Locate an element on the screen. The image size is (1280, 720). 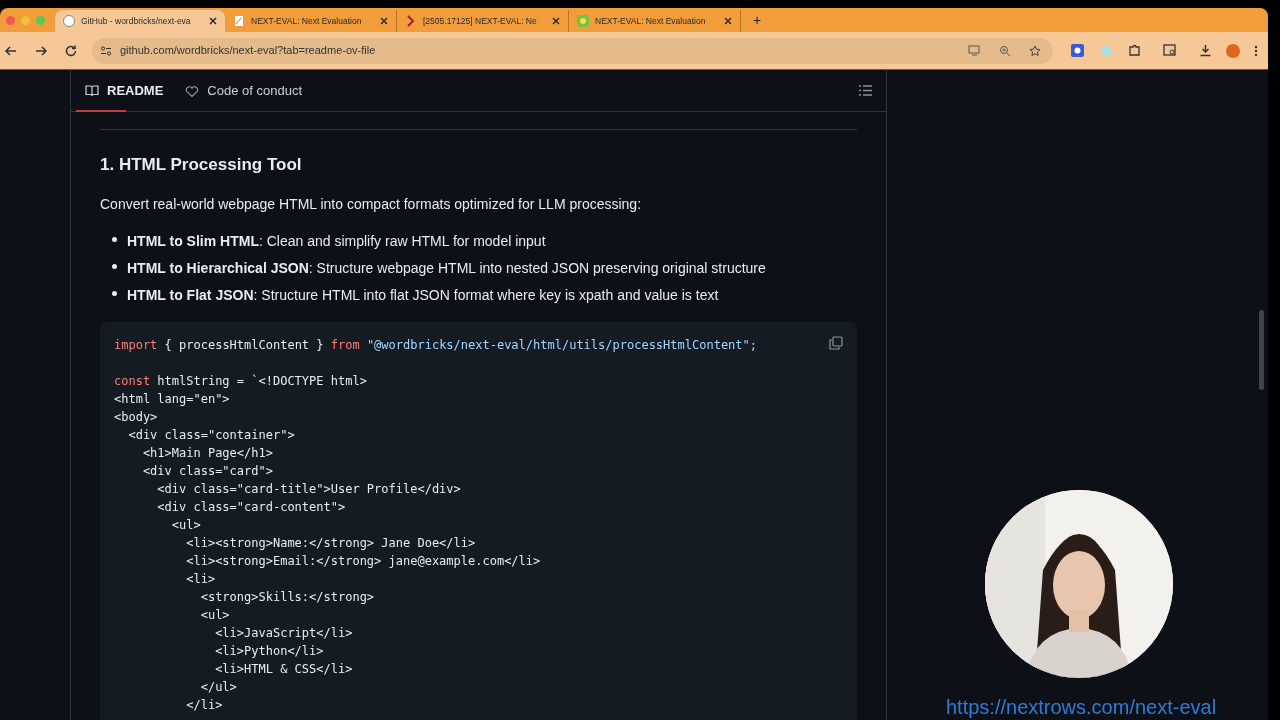
forward-icon is located at coordinates (41, 50).